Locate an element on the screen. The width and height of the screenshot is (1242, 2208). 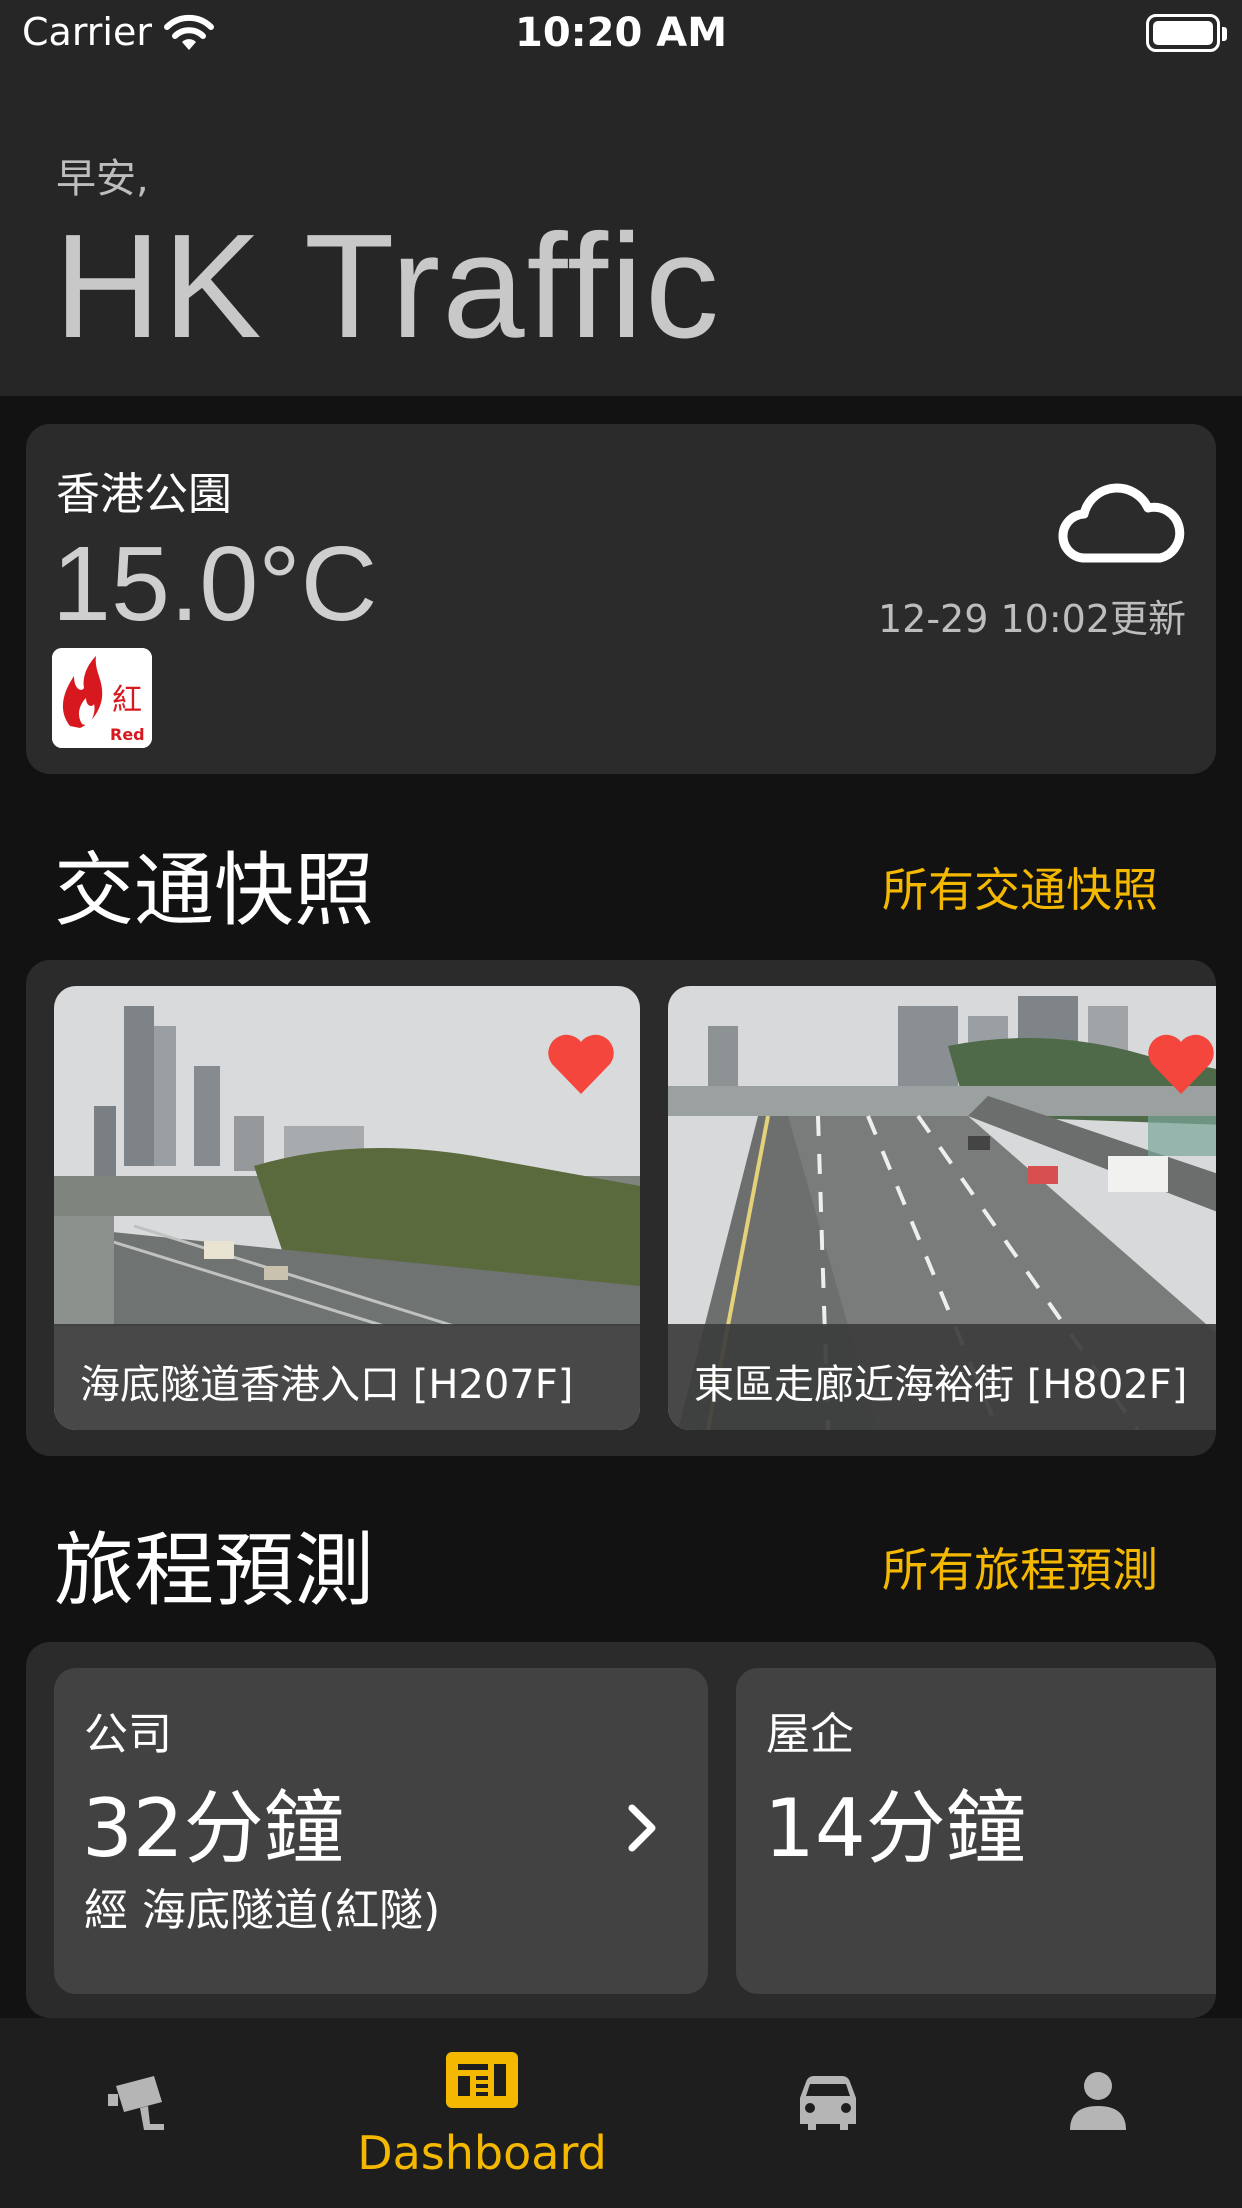
car-icon is located at coordinates (828, 2103).